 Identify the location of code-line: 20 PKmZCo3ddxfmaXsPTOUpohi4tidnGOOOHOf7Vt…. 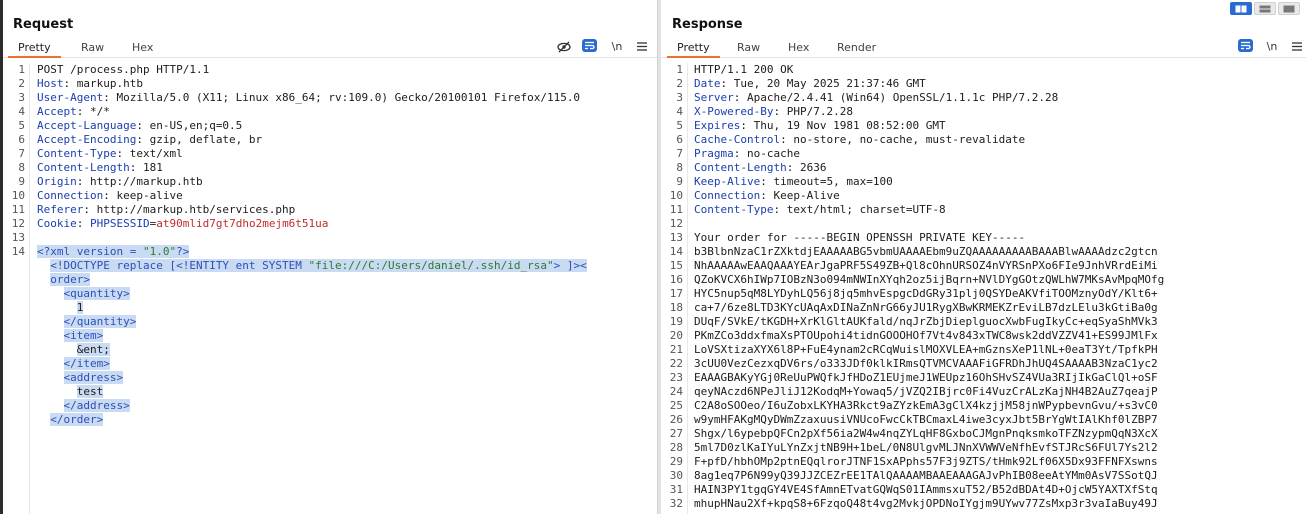
(983, 336).